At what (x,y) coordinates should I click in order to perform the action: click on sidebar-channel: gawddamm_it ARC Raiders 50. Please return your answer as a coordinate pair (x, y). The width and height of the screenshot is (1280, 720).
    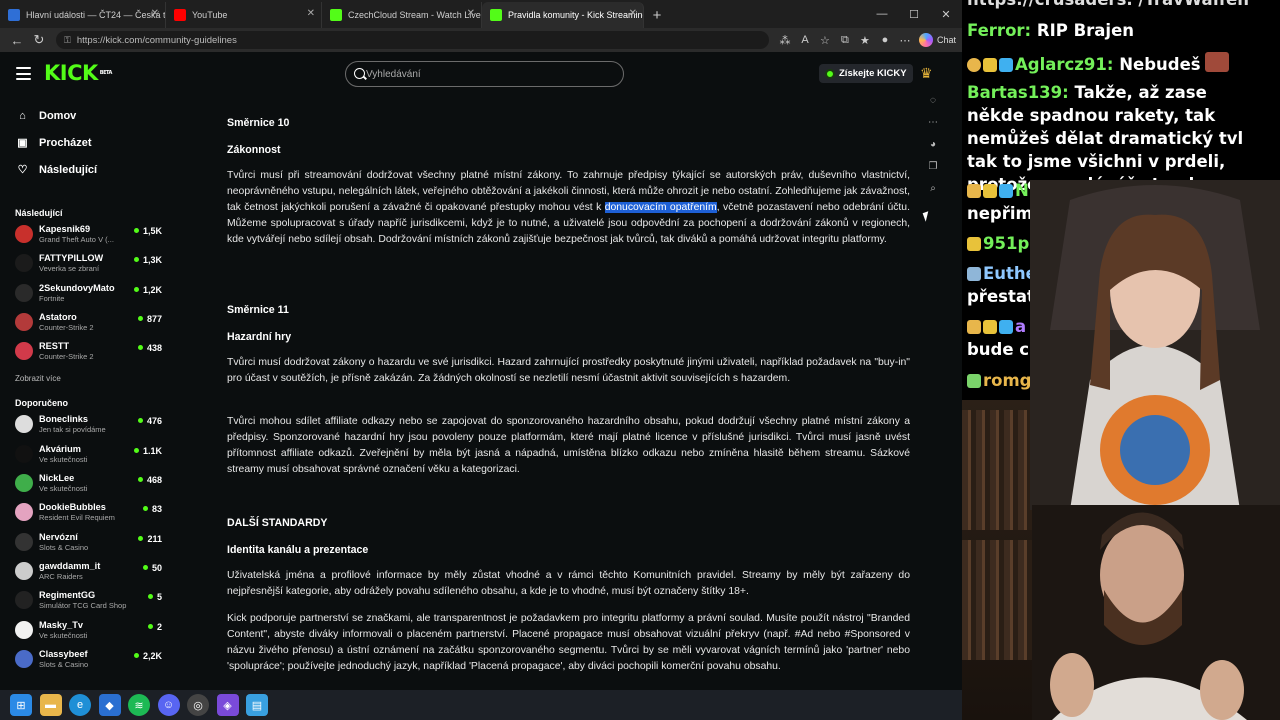
    Looking at the image, I should click on (86, 572).